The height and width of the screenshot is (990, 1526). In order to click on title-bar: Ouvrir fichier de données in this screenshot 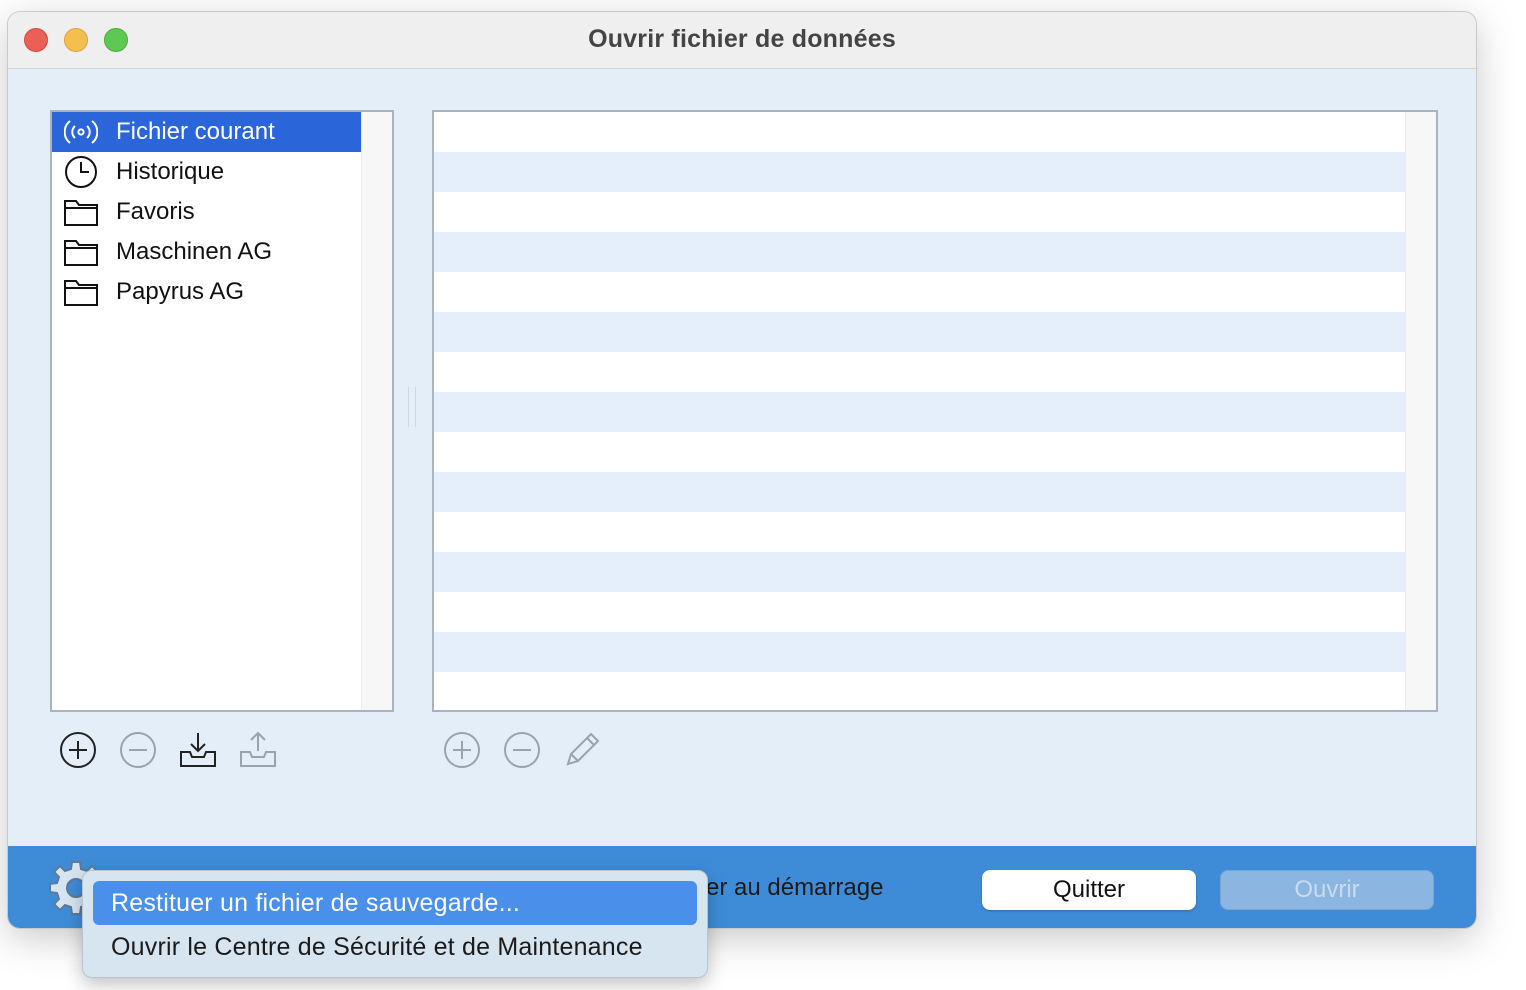, I will do `click(742, 40)`.